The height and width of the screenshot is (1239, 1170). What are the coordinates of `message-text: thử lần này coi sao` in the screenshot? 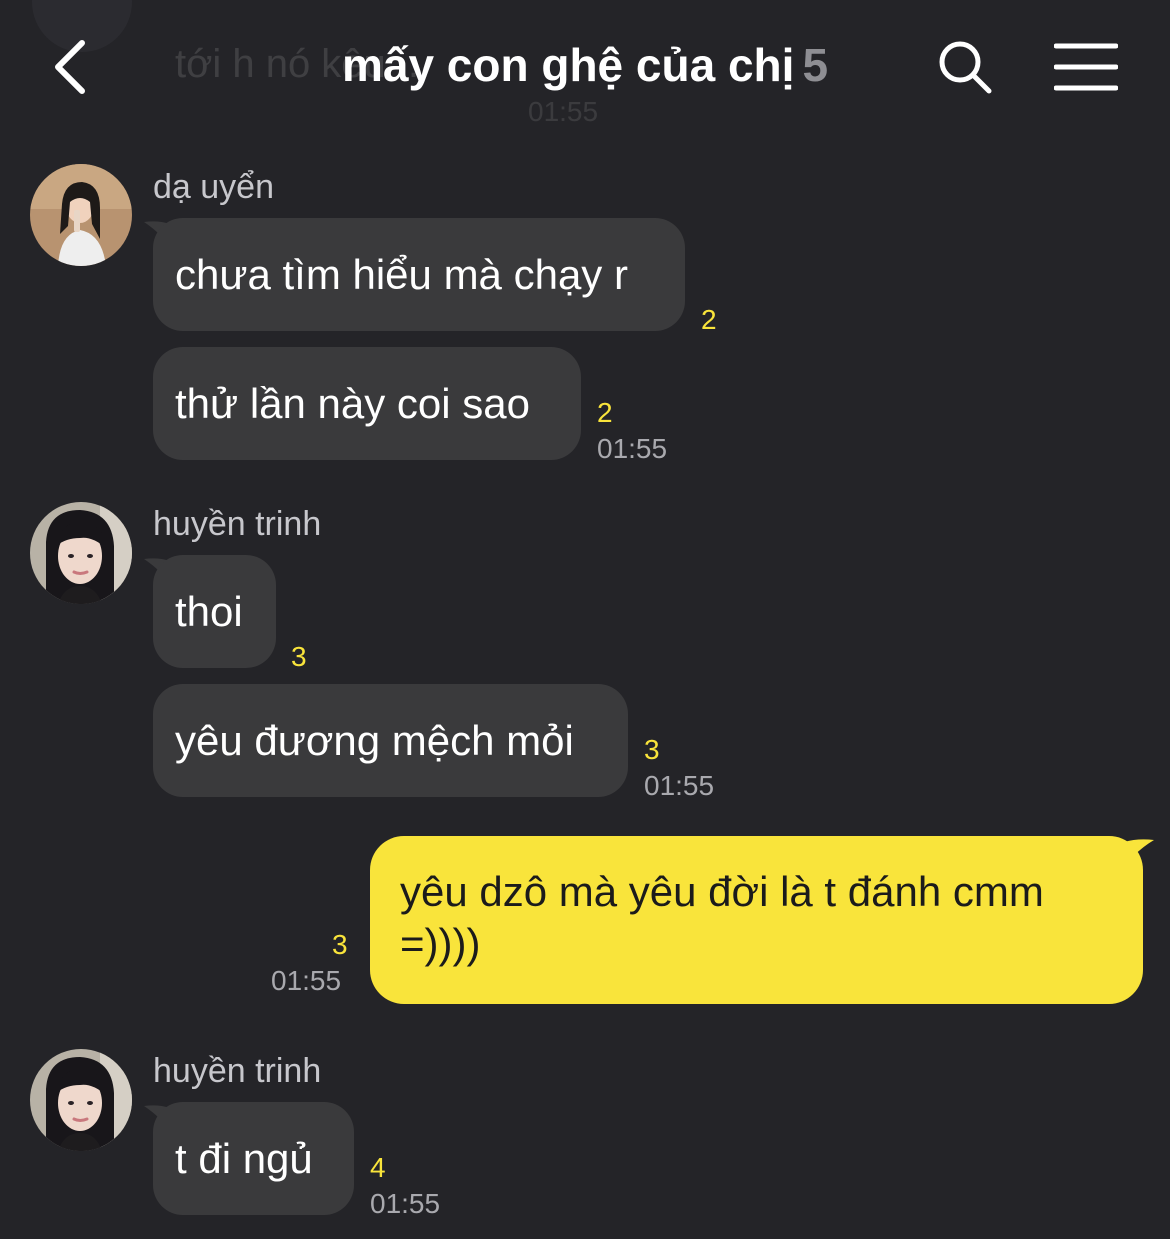 It's located at (352, 403).